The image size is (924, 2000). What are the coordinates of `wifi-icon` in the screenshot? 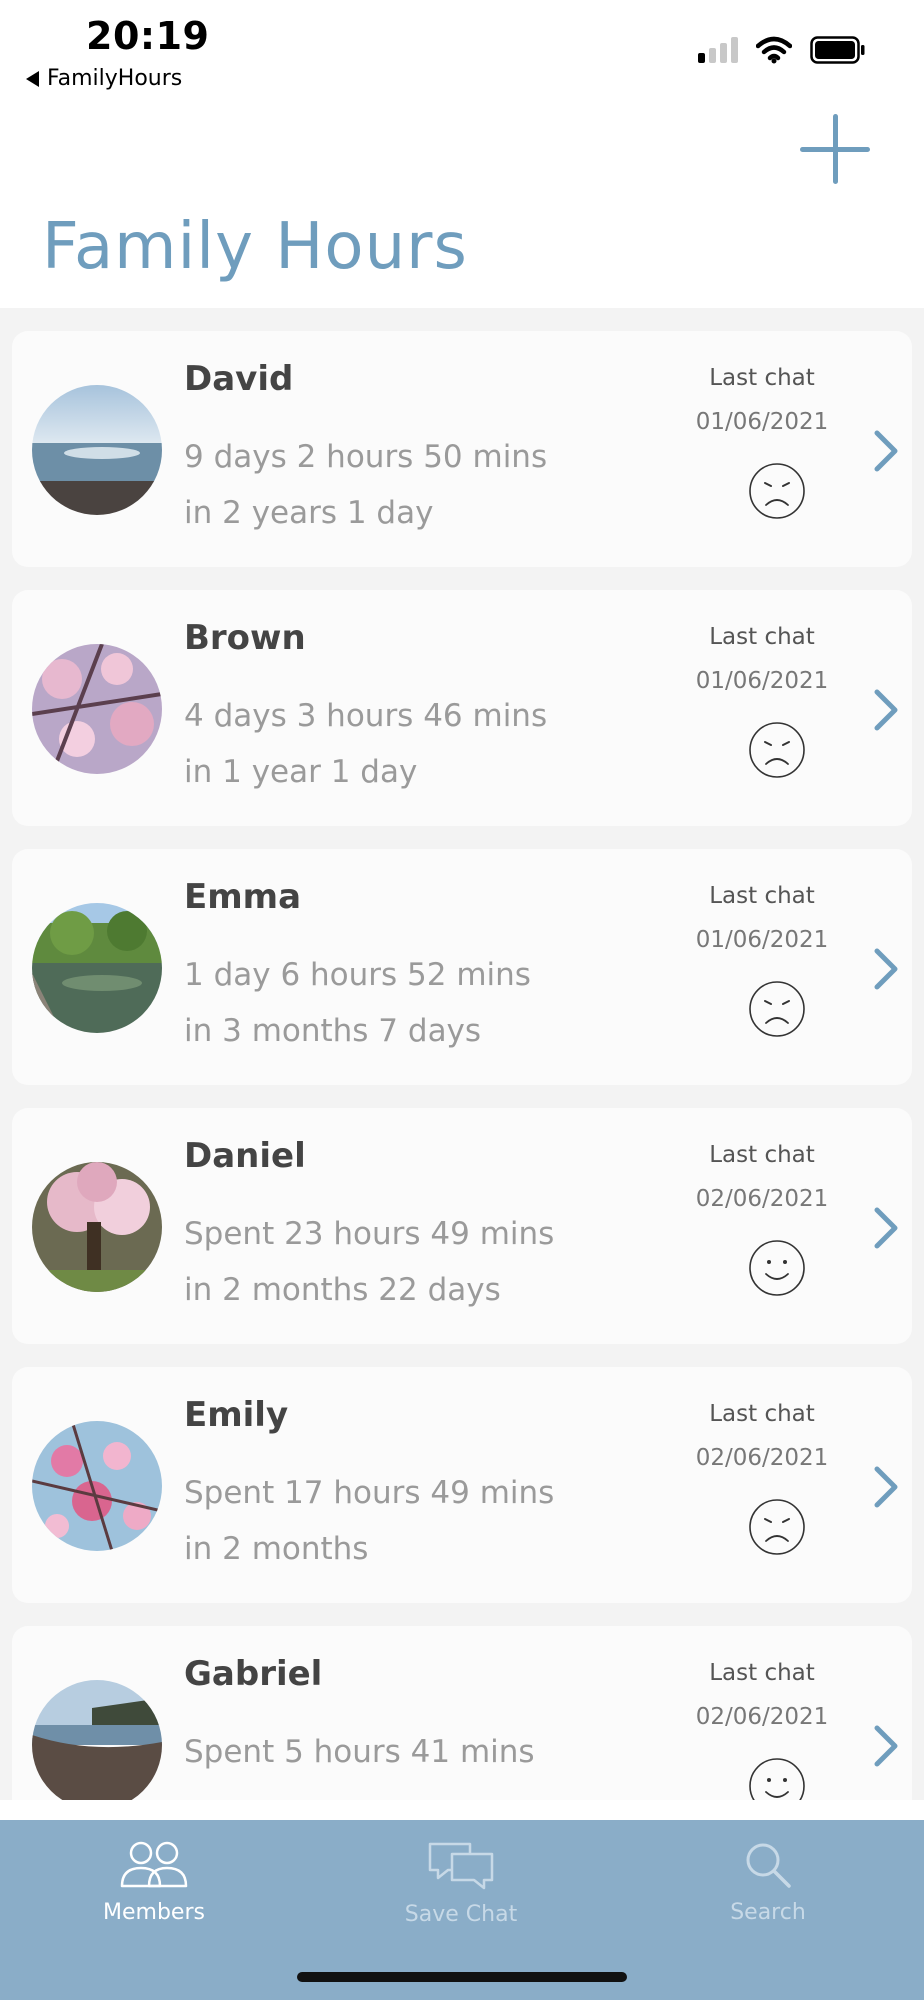 It's located at (774, 50).